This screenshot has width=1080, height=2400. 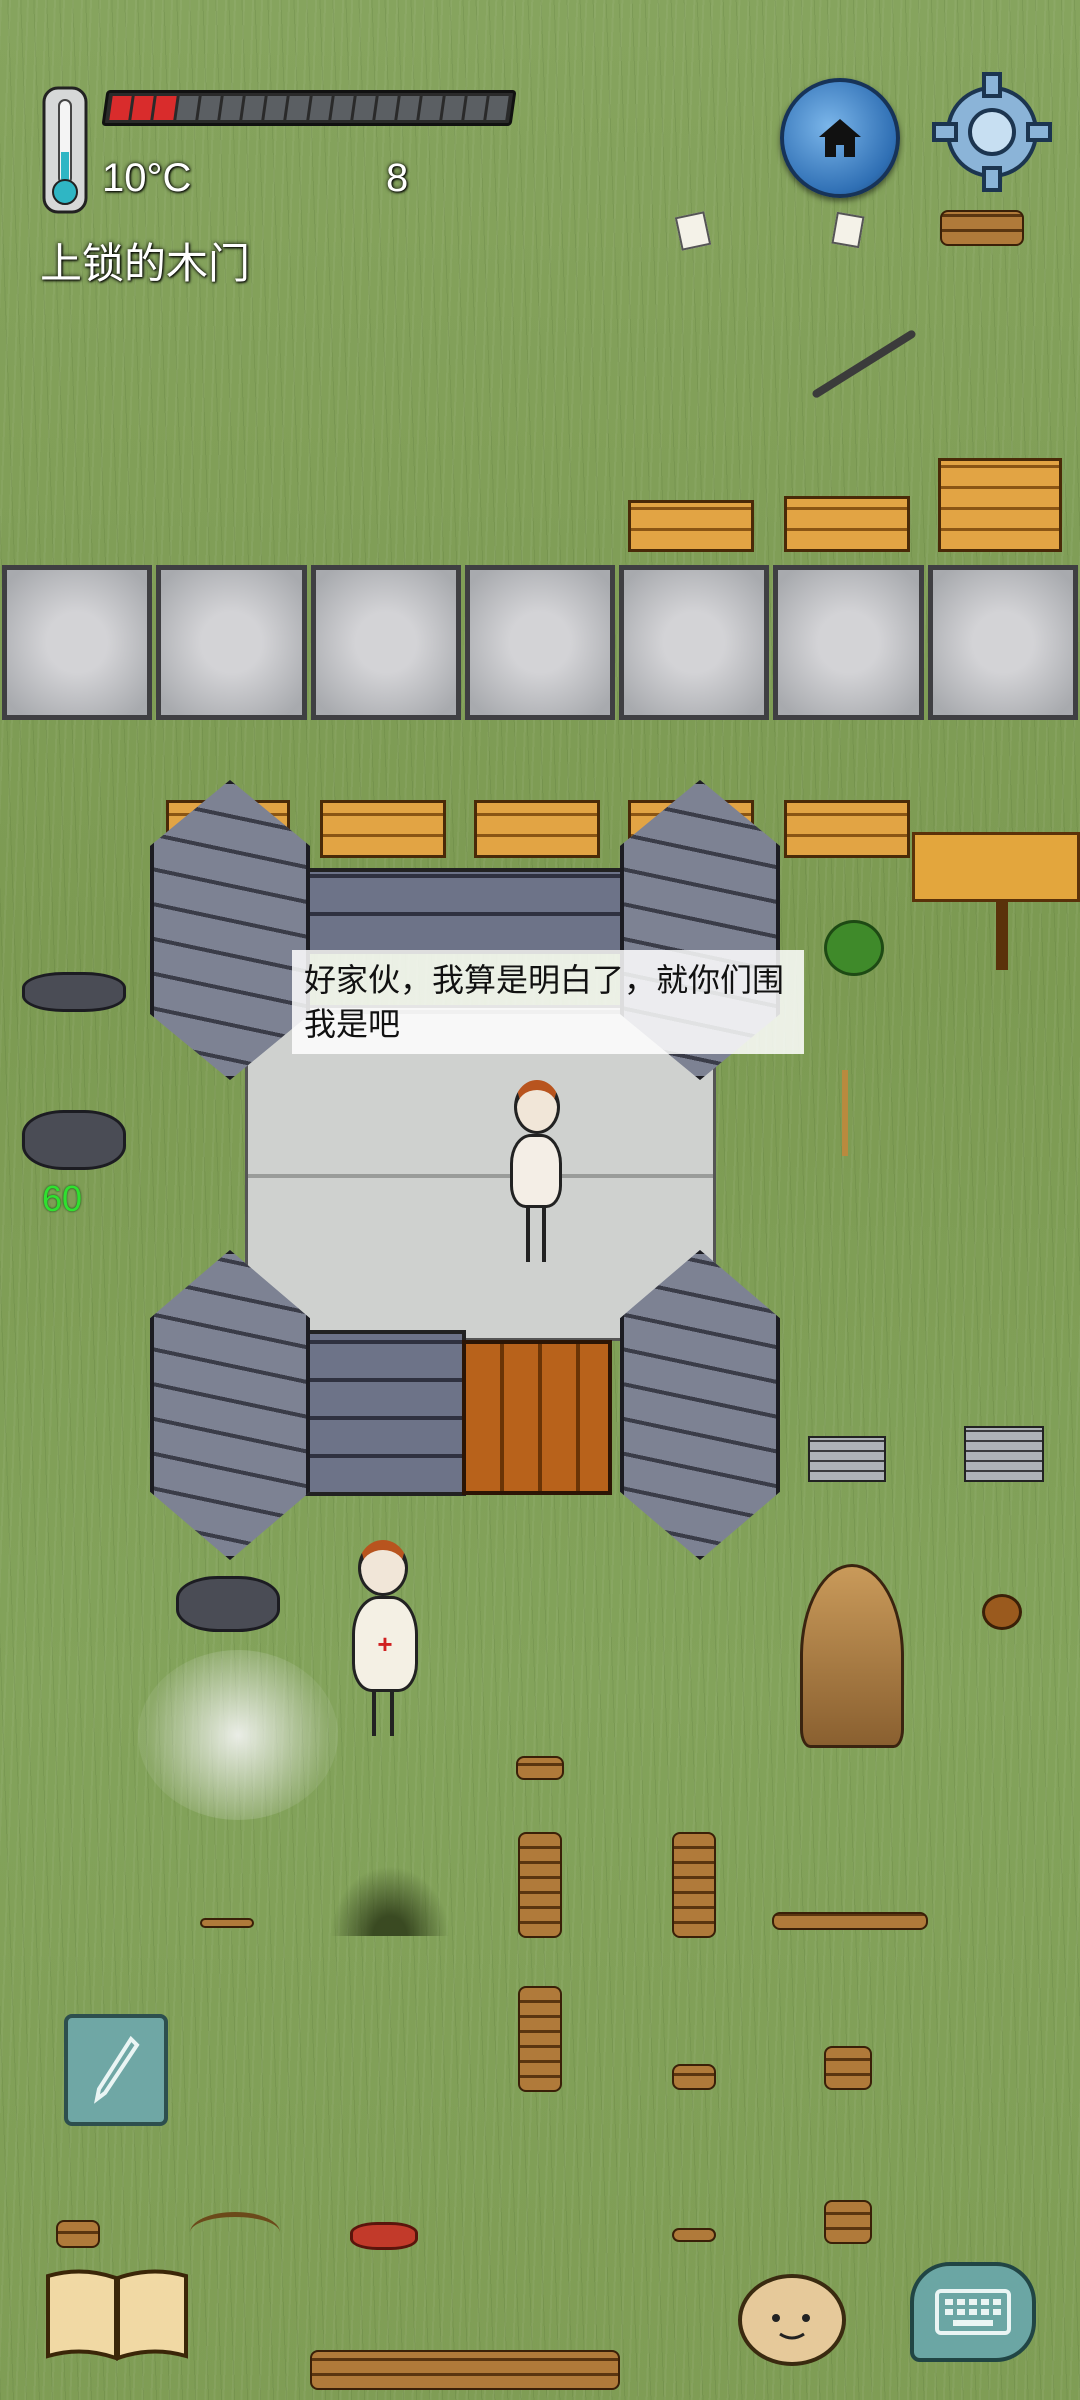 I want to click on selected-object-name: 上锁的木门, so click(x=145, y=263).